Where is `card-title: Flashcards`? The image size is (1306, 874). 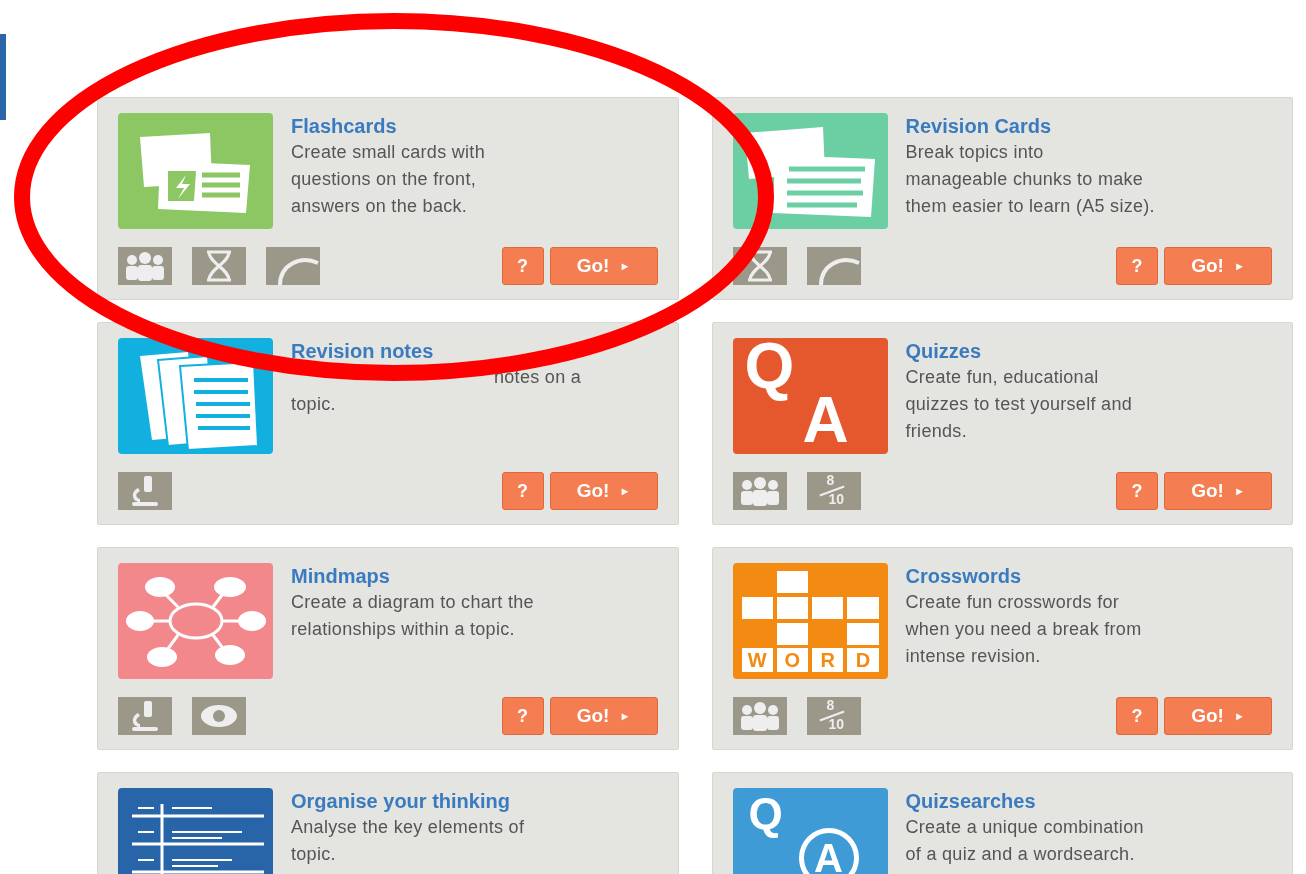 card-title: Flashcards is located at coordinates (388, 126).